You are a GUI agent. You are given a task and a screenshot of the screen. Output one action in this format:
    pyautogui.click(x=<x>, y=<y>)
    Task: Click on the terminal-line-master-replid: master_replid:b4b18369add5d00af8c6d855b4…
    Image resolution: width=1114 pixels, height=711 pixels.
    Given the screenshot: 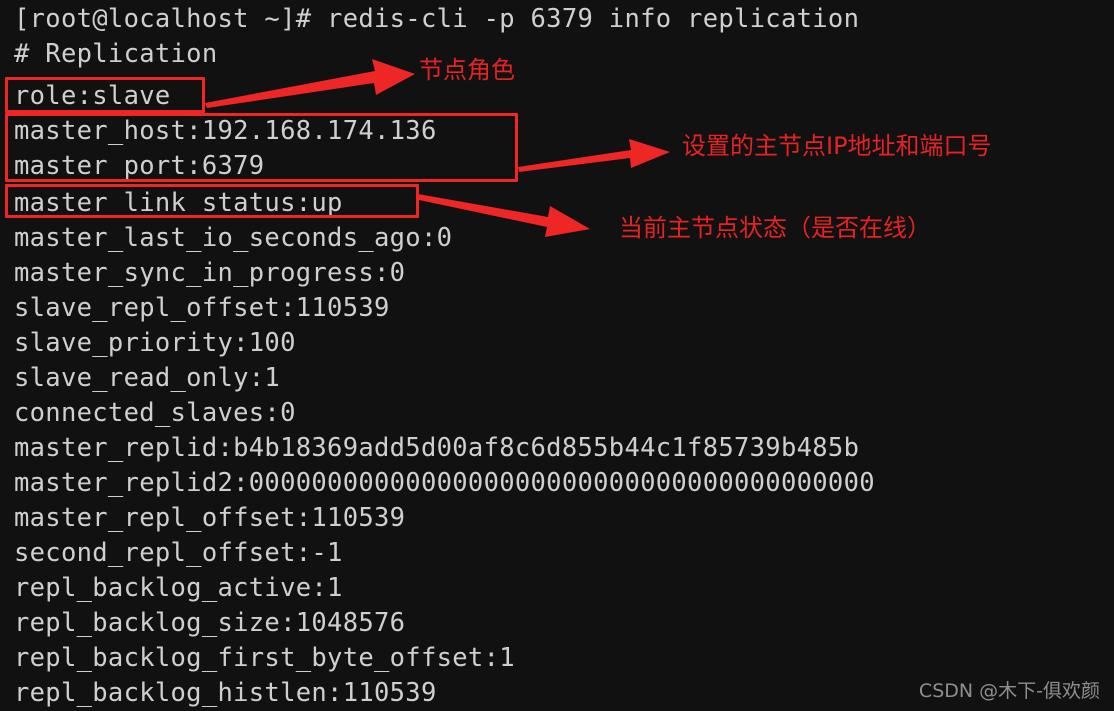 What is the action you would take?
    pyautogui.click(x=437, y=448)
    